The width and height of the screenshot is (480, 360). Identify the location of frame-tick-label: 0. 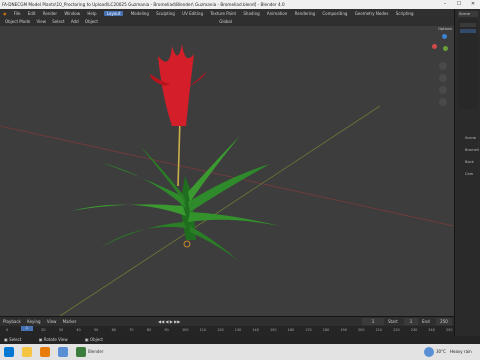
(7, 330).